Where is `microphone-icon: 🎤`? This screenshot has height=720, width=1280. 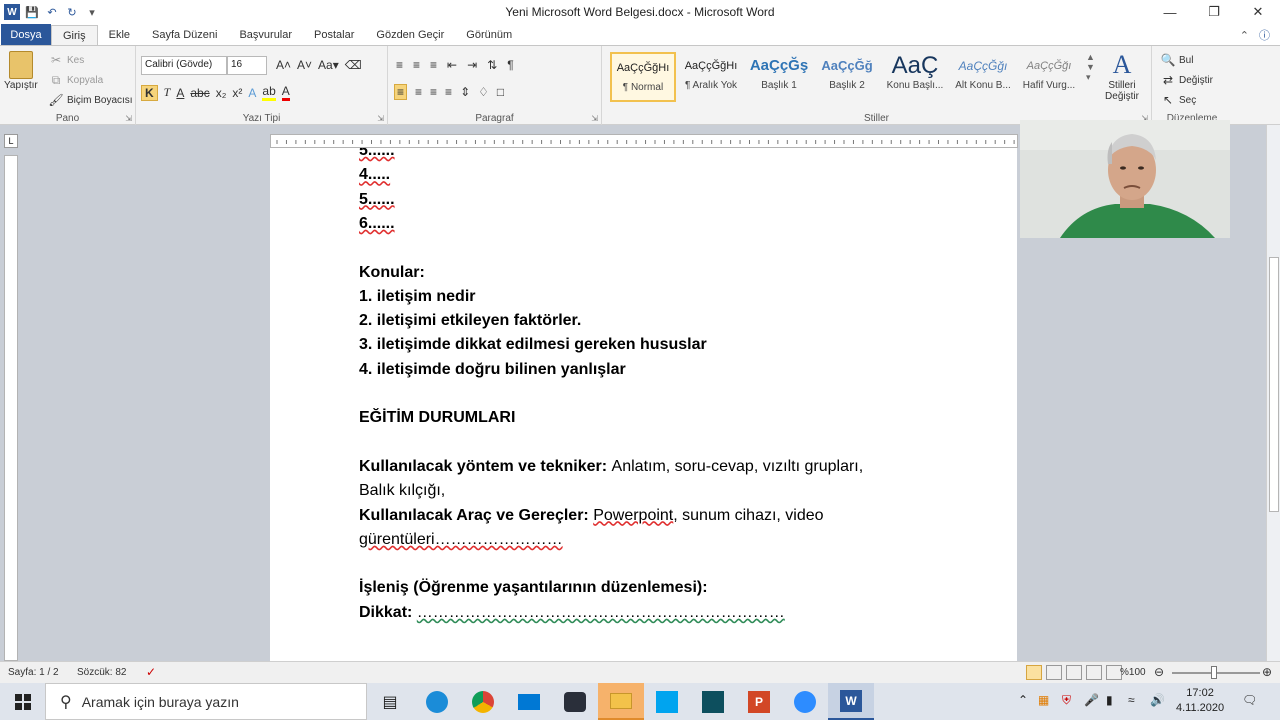
microphone-icon: 🎤 is located at coordinates (1091, 700).